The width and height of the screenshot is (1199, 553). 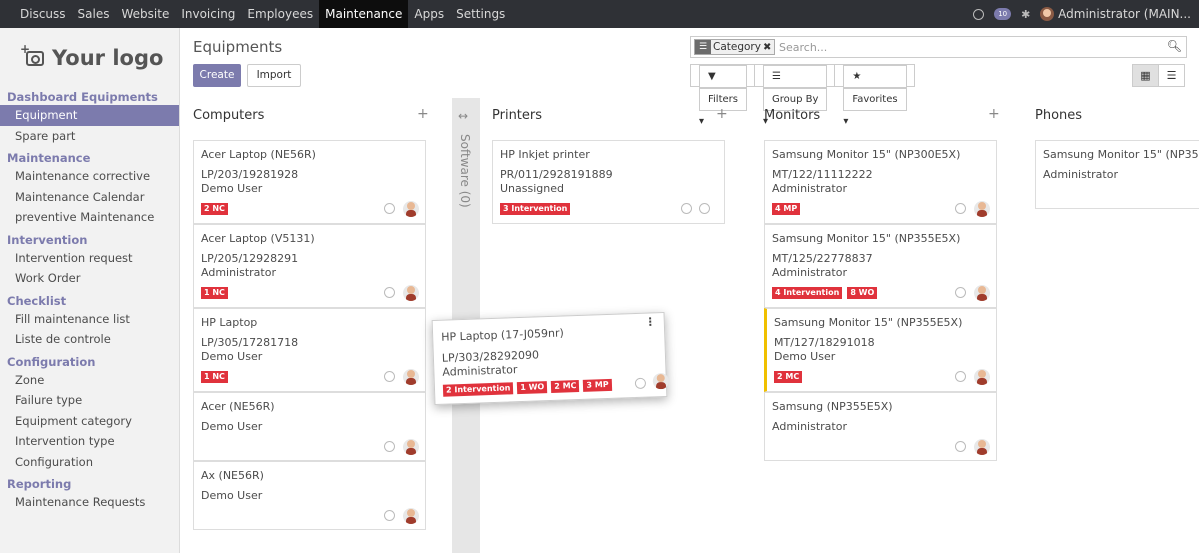 What do you see at coordinates (1171, 75) in the screenshot?
I see `list-view-icon: ☰` at bounding box center [1171, 75].